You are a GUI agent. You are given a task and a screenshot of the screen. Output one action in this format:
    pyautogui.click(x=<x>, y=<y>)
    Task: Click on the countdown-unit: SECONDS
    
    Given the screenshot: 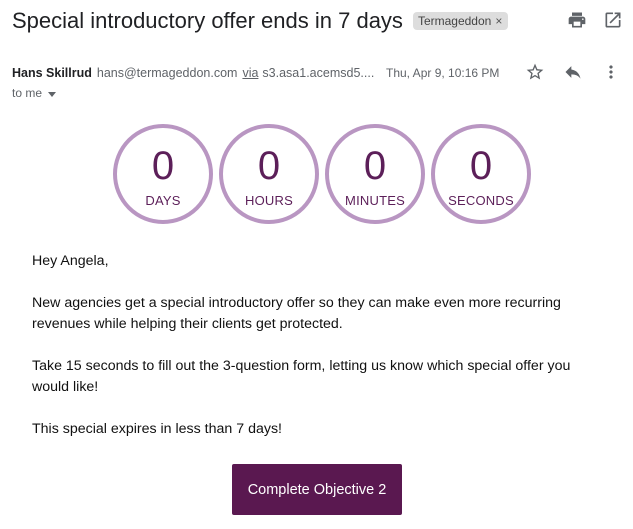 What is the action you would take?
    pyautogui.click(x=481, y=200)
    